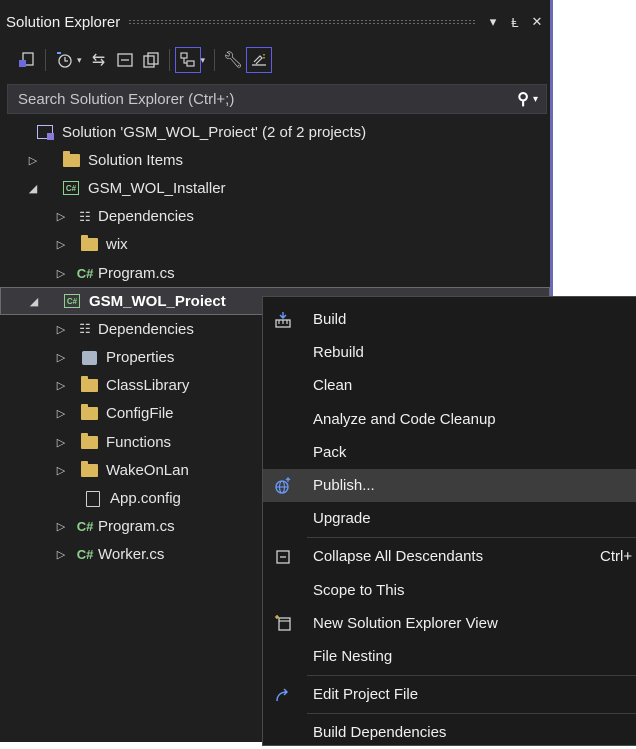  I want to click on menu-item-label: Edit Project File, so click(366, 695).